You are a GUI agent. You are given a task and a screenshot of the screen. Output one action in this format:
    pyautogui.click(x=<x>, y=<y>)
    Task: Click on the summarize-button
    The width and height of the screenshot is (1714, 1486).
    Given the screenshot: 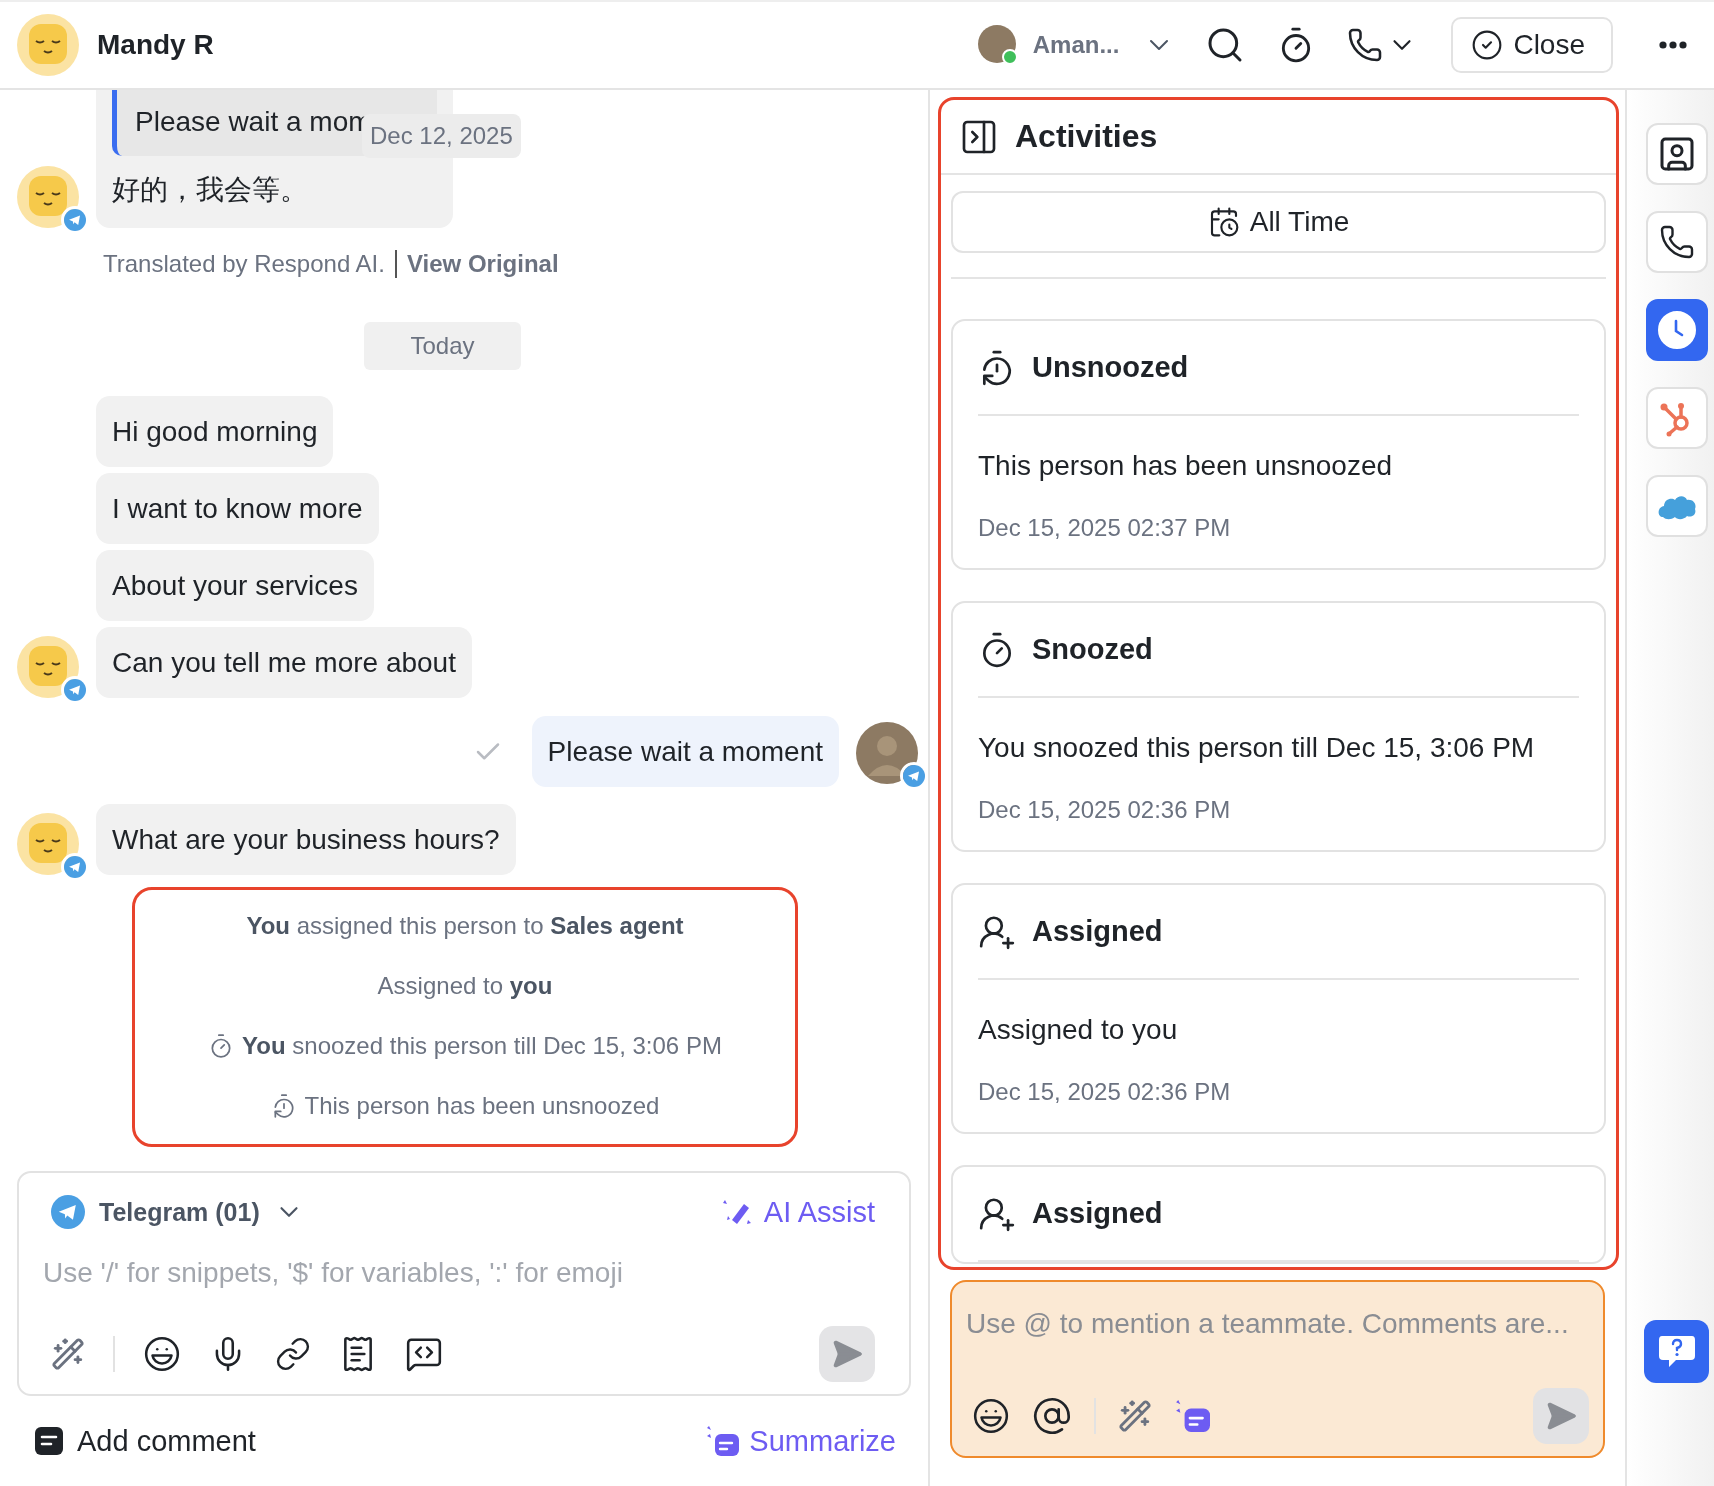 What is the action you would take?
    pyautogui.click(x=1192, y=1416)
    